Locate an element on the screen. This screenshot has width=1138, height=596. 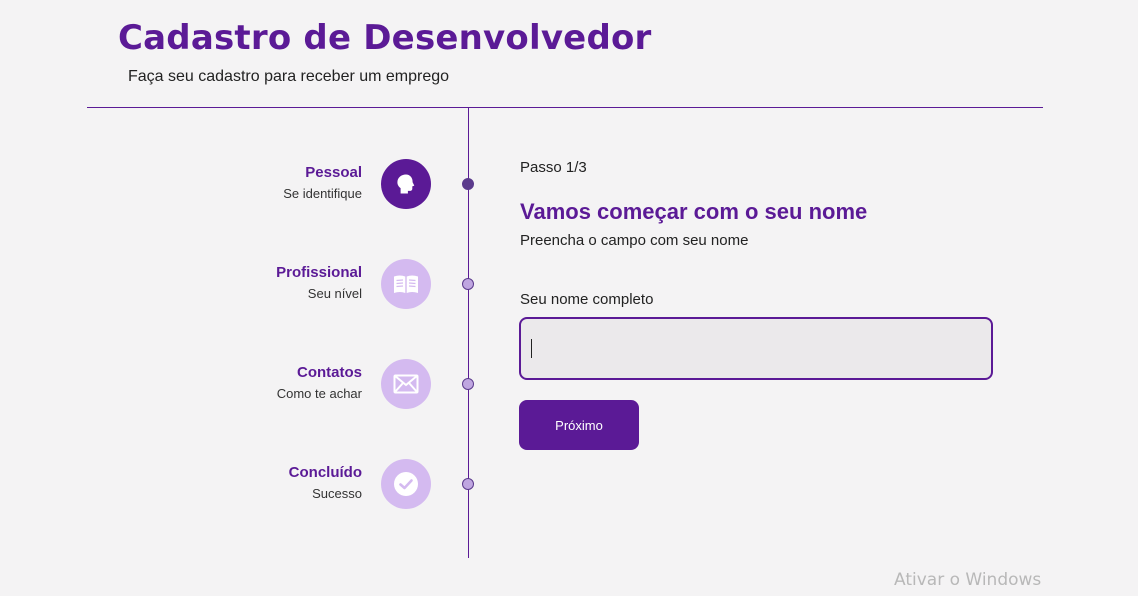
envelope-icon is located at coordinates (406, 384).